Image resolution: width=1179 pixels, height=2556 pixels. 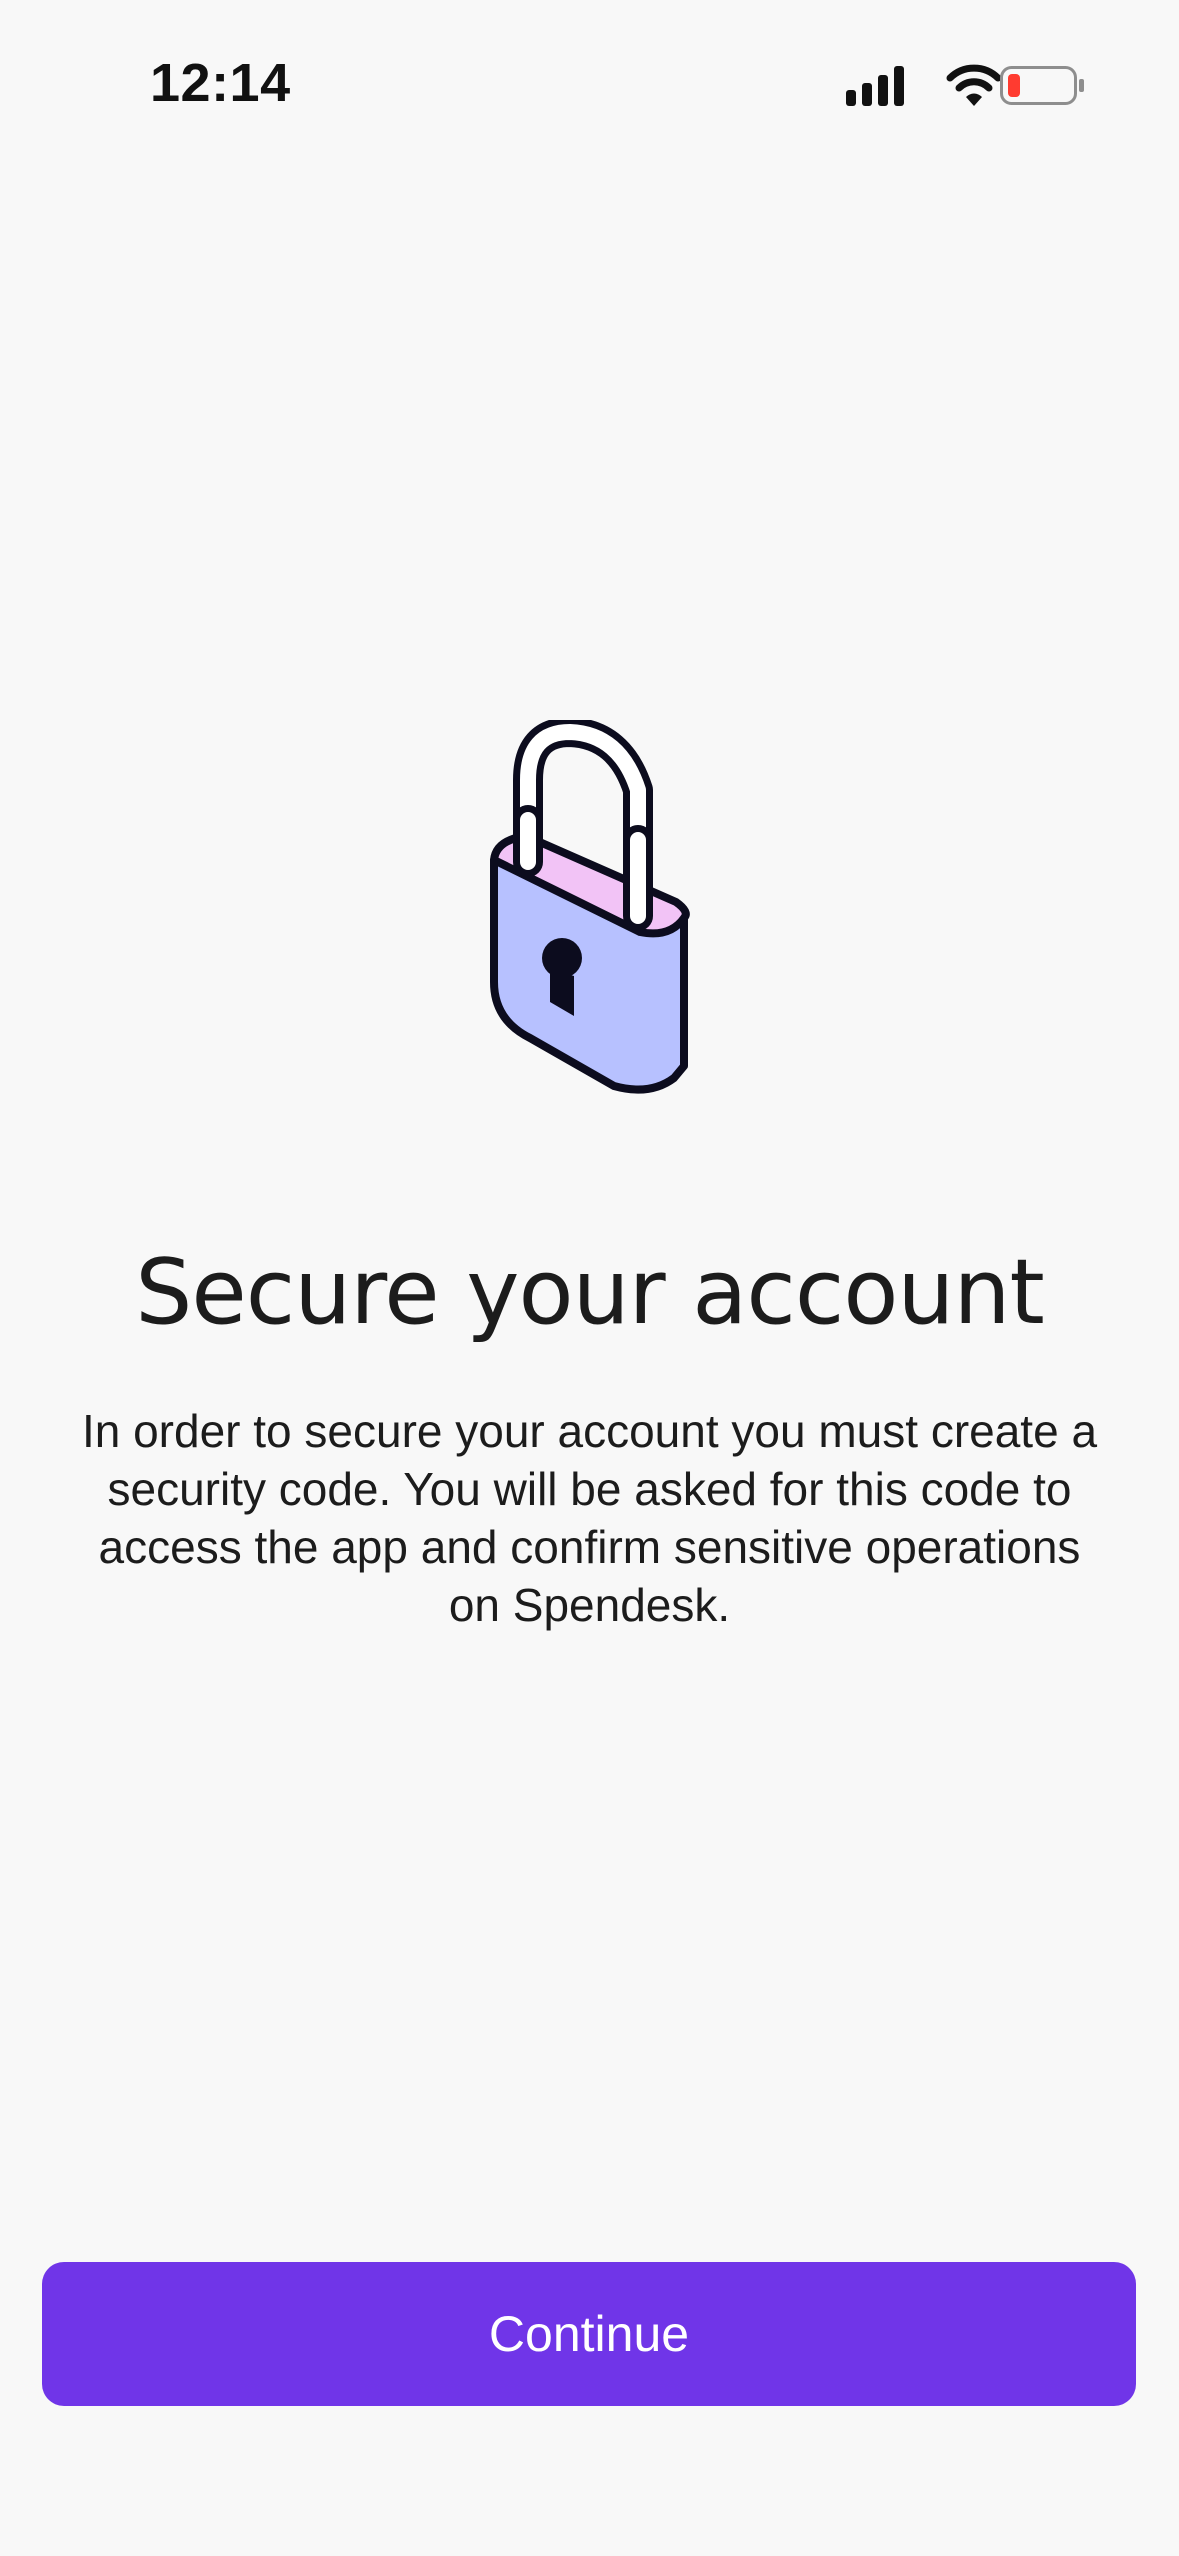 What do you see at coordinates (875, 86) in the screenshot?
I see `cellular-signal-icon` at bounding box center [875, 86].